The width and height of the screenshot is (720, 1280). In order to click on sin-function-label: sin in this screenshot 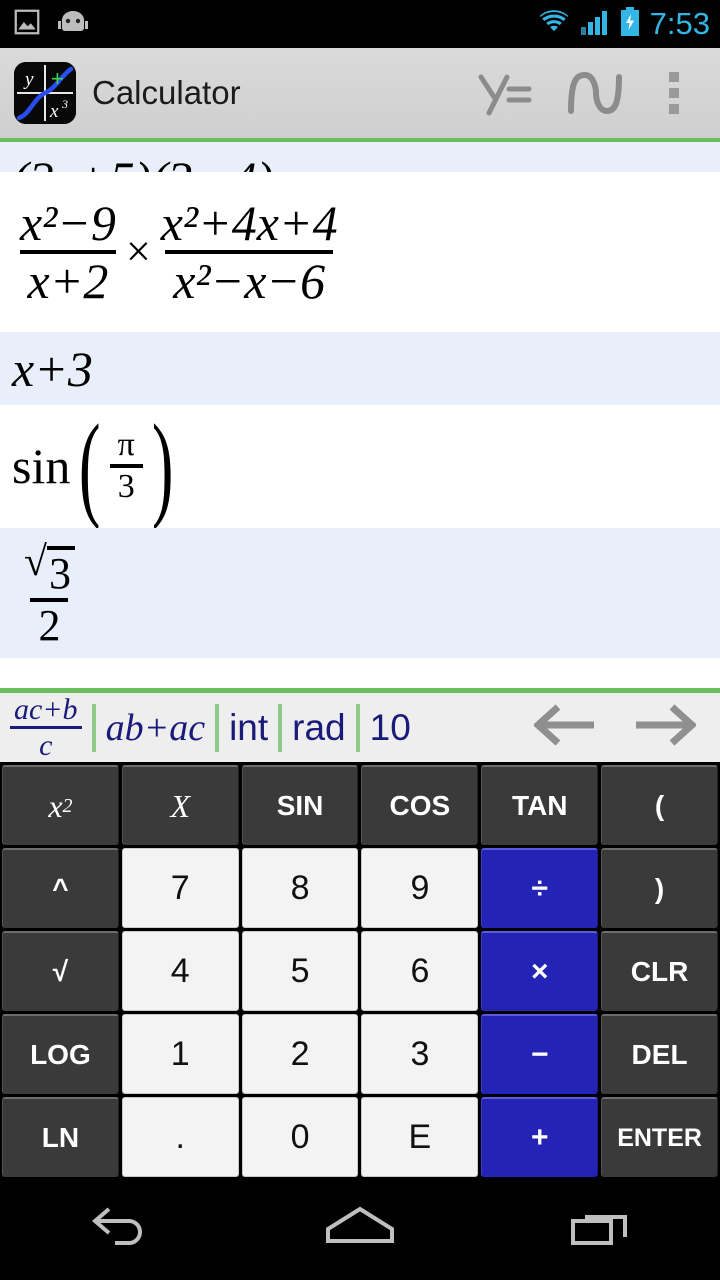, I will do `click(41, 466)`.